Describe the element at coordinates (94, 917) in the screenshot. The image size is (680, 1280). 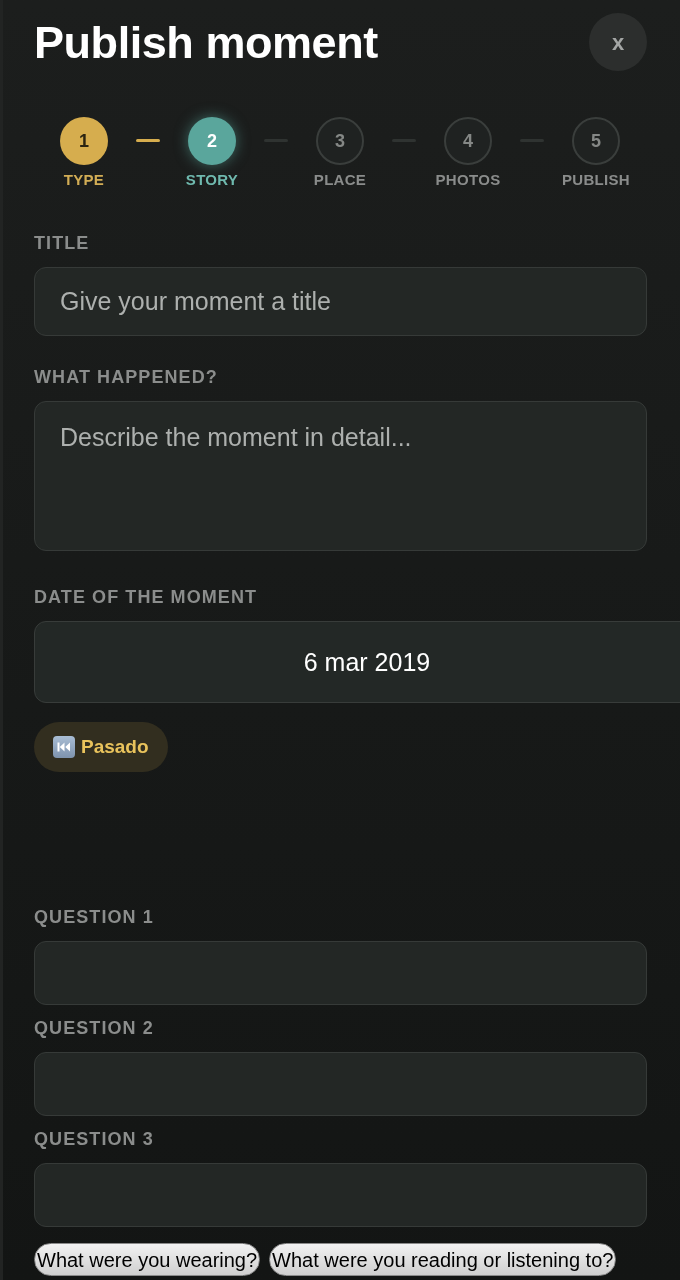
I see `field-label: QUESTION 1` at that location.